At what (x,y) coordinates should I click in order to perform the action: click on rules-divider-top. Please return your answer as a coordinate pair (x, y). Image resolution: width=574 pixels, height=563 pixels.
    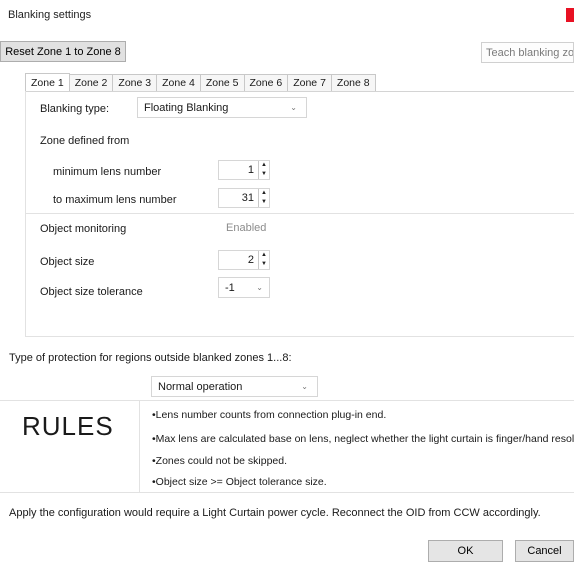
    Looking at the image, I should click on (287, 400).